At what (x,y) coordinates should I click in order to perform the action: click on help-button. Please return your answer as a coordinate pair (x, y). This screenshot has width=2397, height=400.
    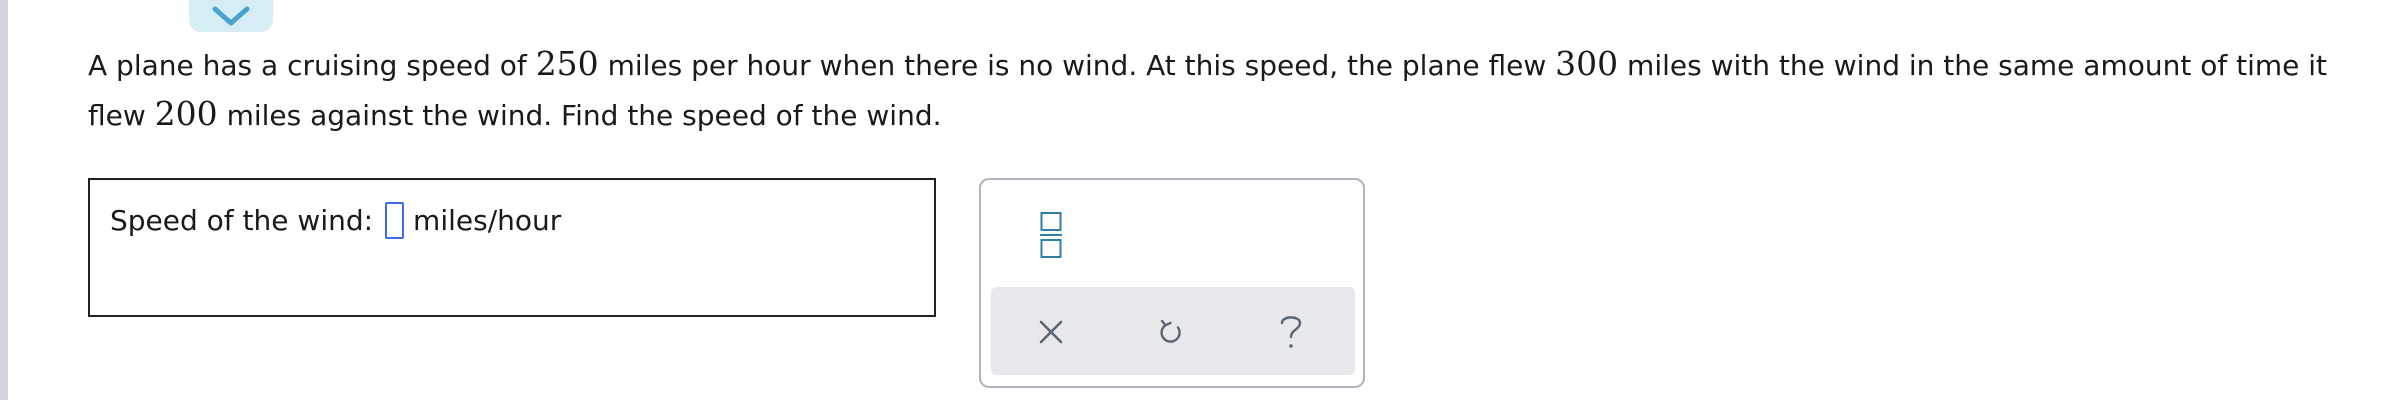
    Looking at the image, I should click on (1291, 332).